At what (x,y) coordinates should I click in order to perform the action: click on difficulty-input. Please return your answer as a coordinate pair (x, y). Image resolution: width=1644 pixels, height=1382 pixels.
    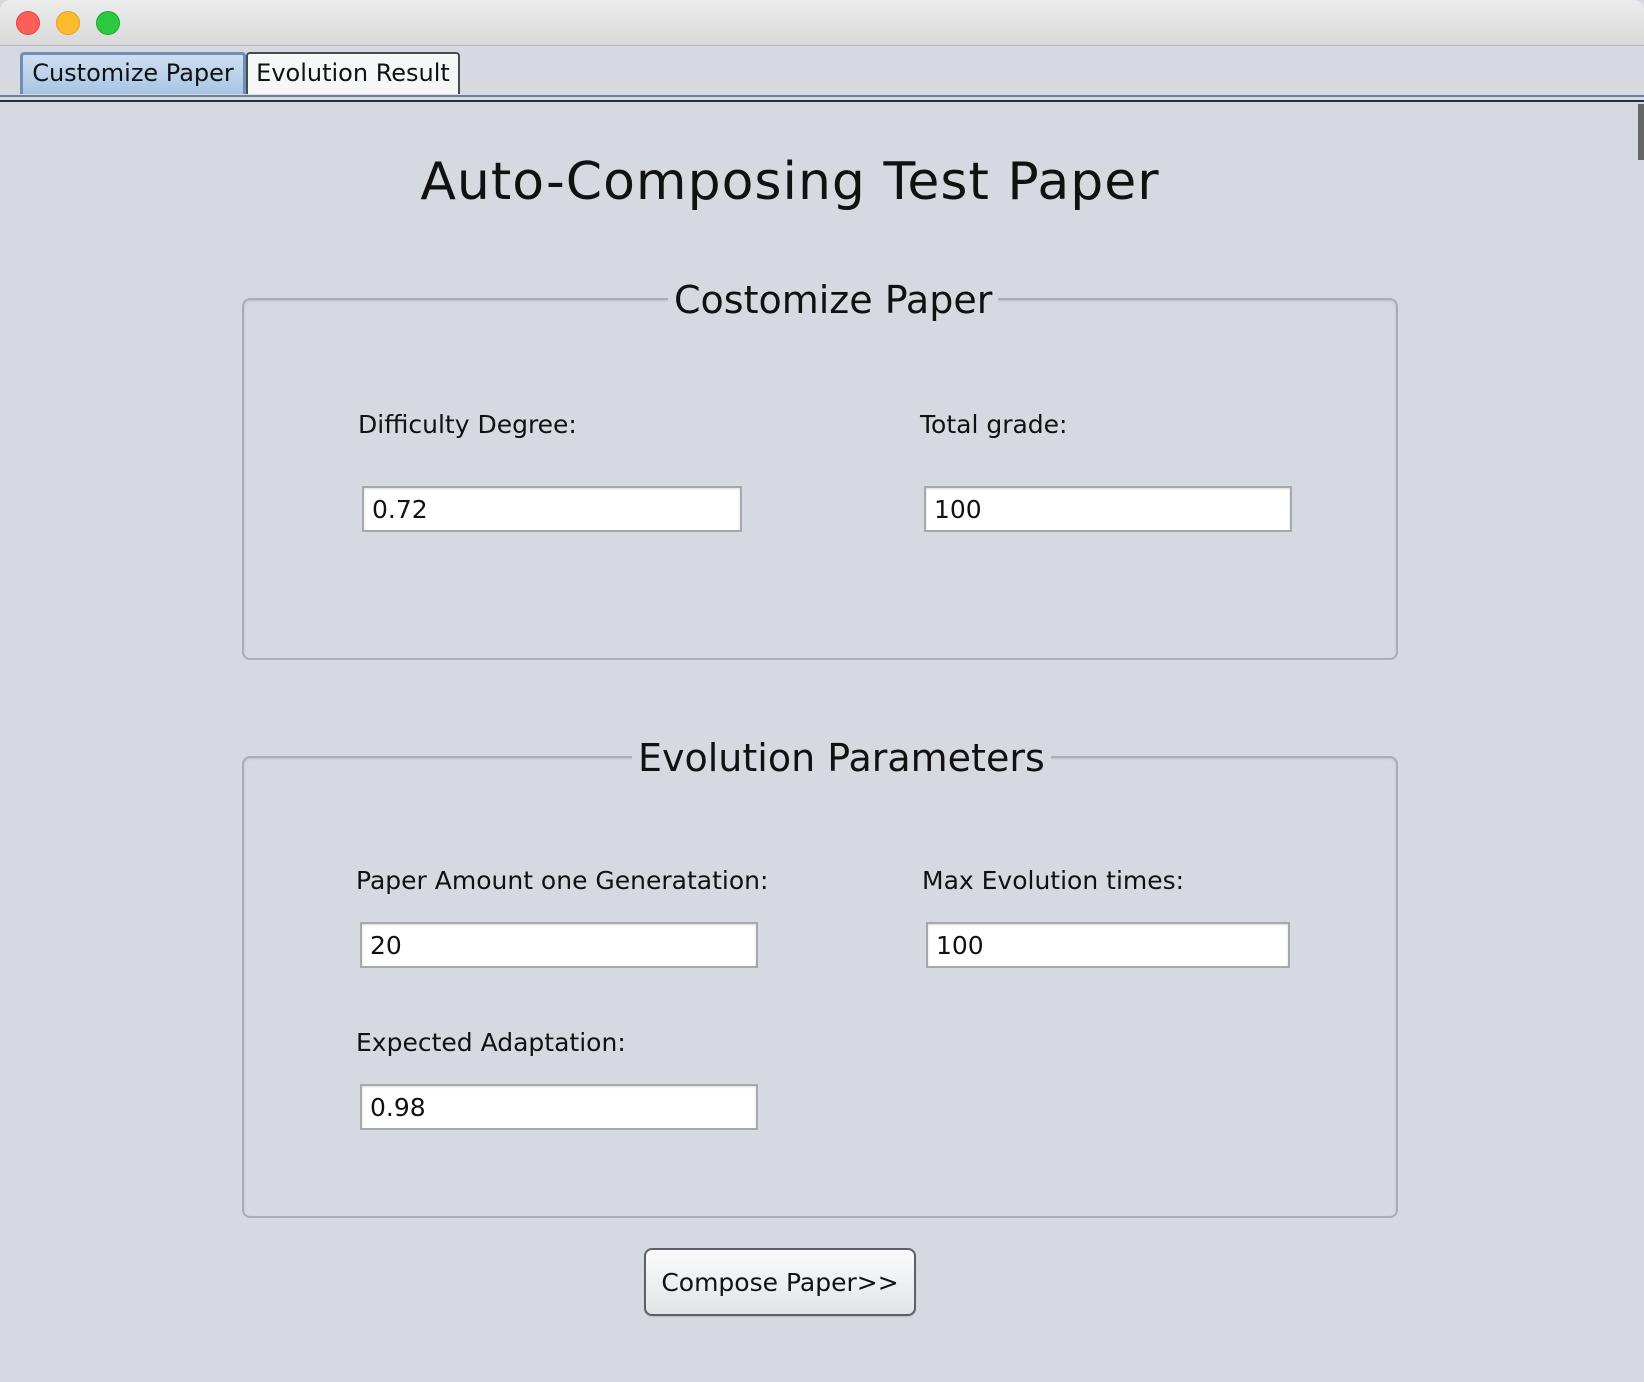
    Looking at the image, I should click on (552, 509).